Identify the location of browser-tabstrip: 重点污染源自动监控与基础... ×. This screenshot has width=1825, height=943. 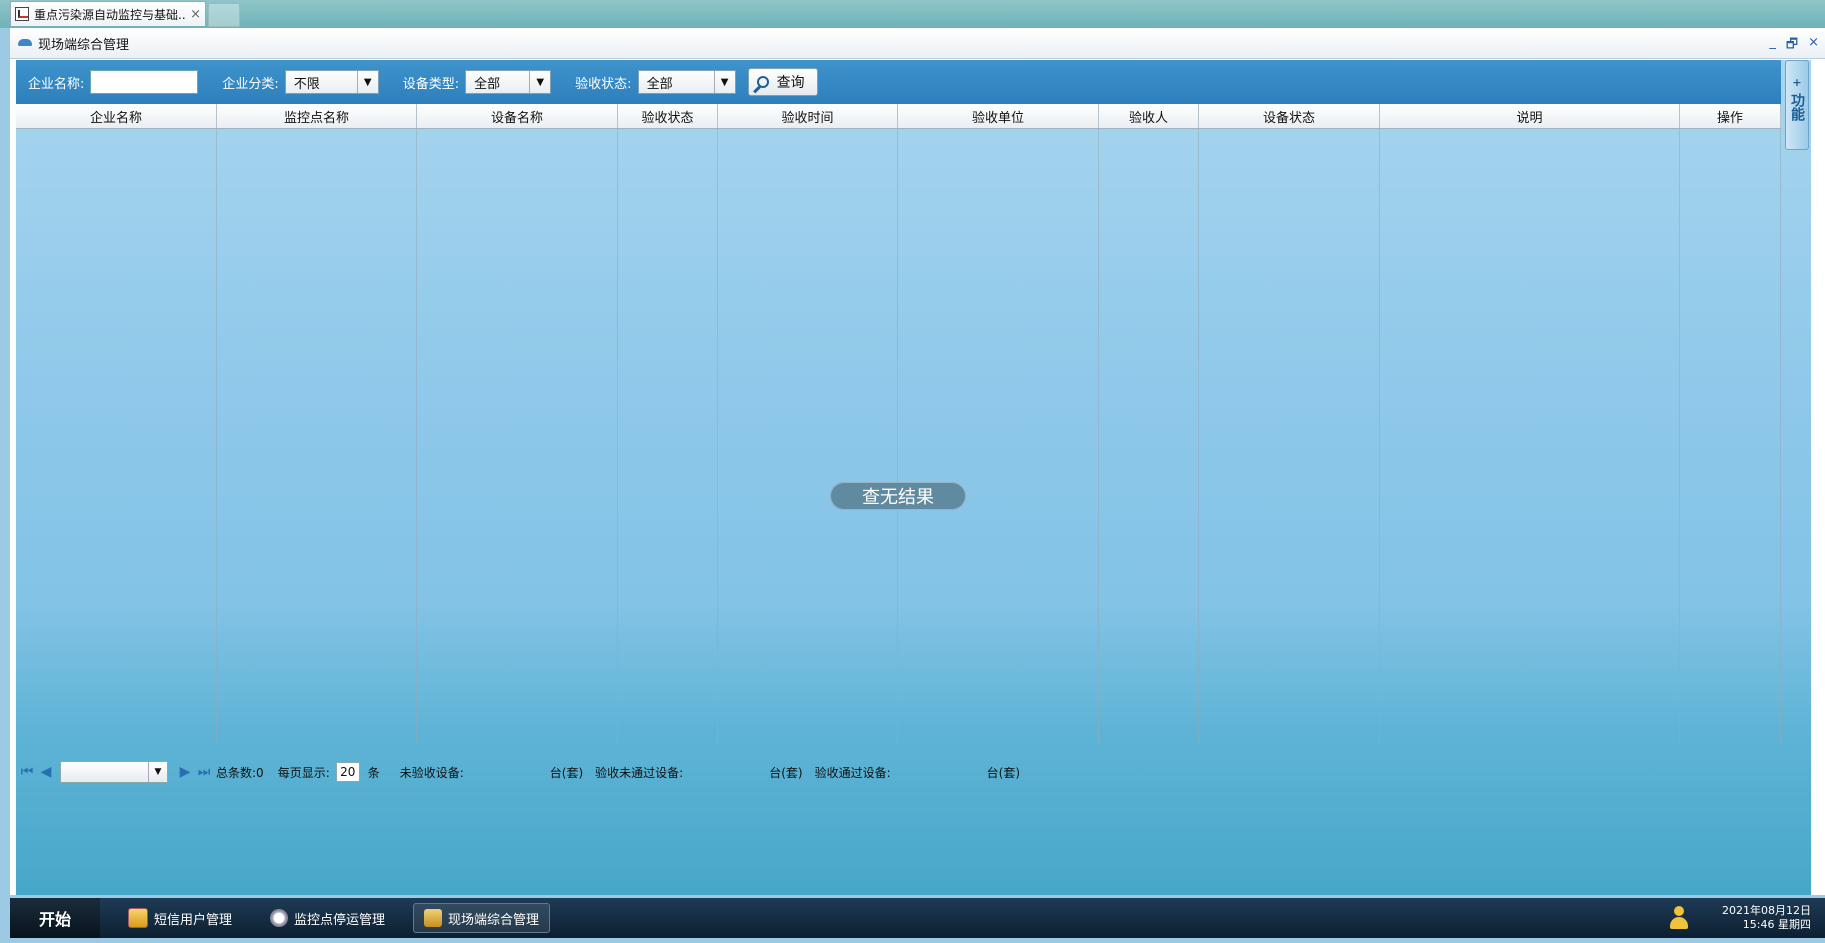
(912, 14).